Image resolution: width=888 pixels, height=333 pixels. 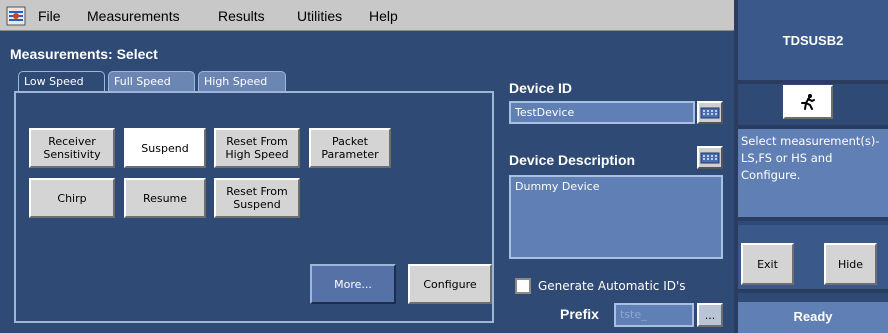 I want to click on menu-results: Results, so click(x=241, y=16).